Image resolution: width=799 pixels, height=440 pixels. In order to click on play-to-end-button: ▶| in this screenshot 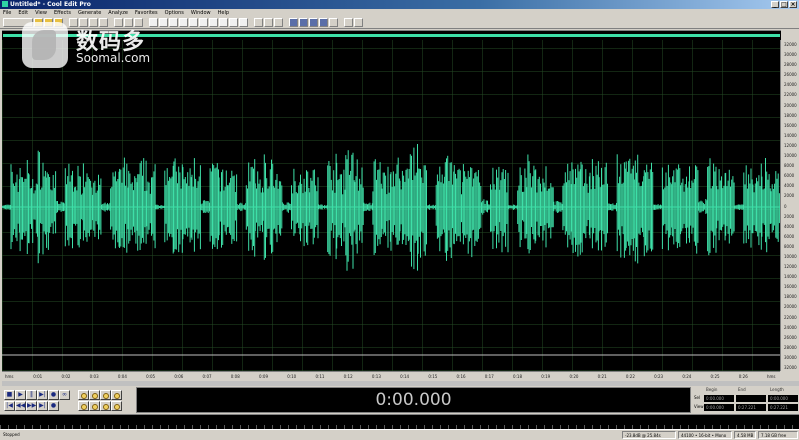, I will do `click(42, 395)`.